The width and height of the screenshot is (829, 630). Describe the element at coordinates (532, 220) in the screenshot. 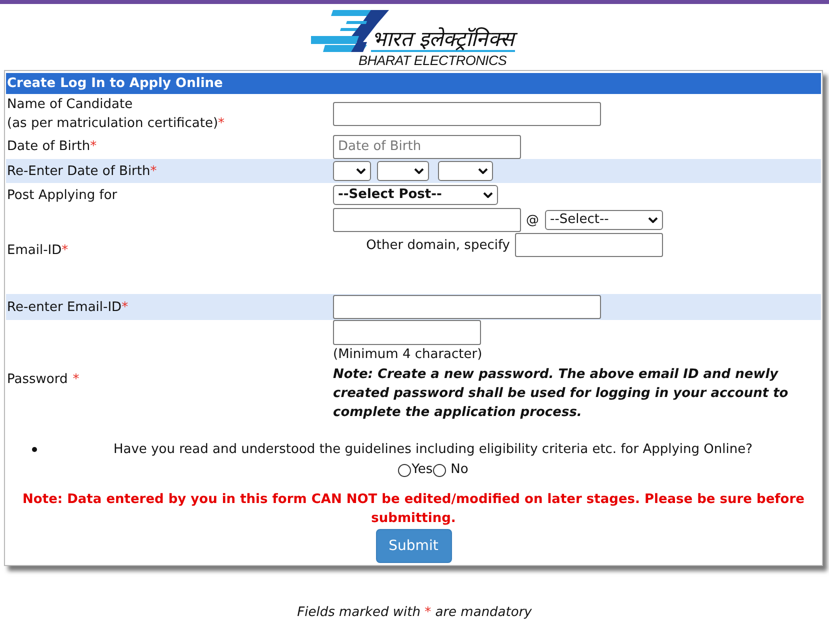

I see `at-symbol: @` at that location.